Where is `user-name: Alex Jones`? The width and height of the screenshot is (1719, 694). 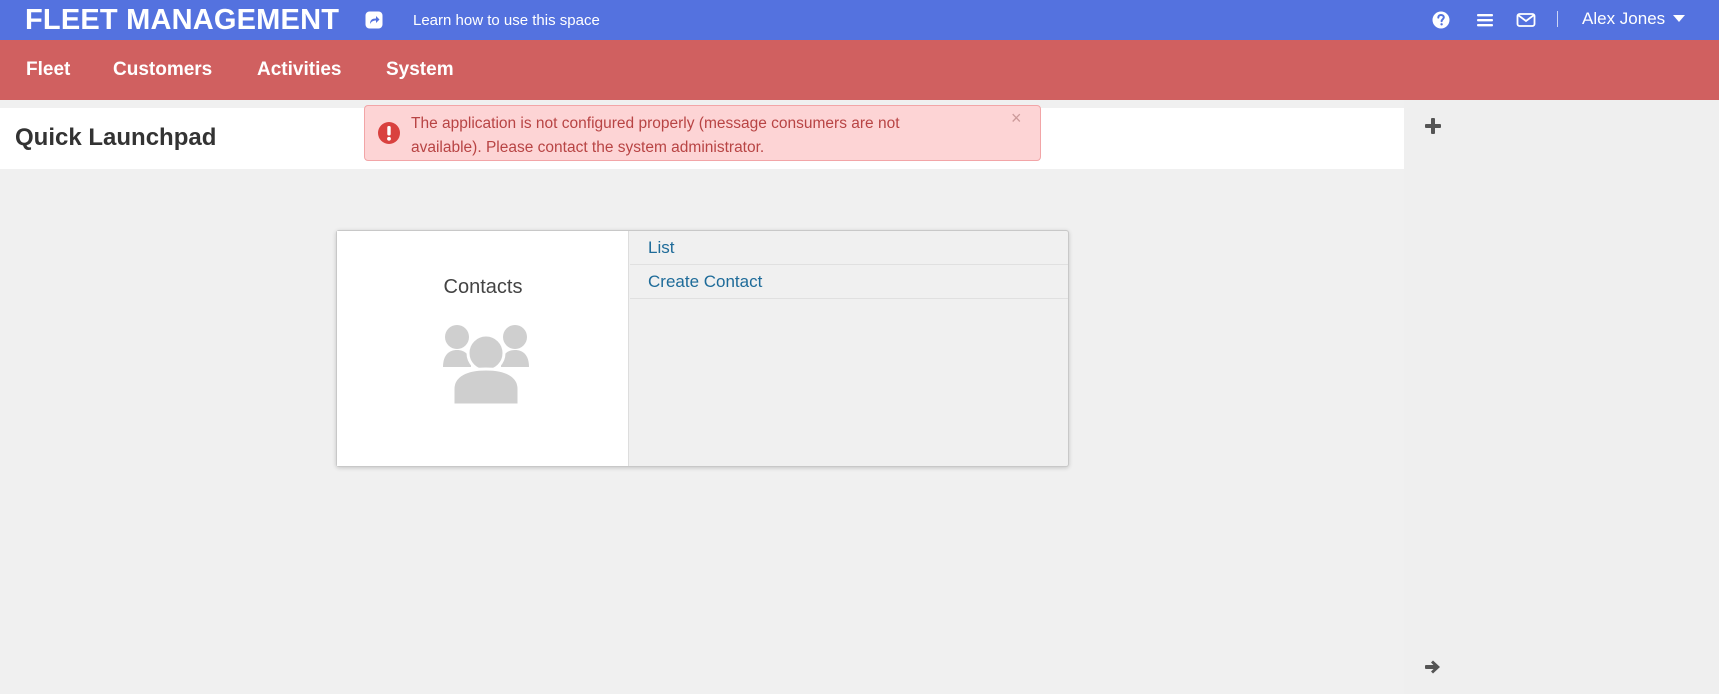
user-name: Alex Jones is located at coordinates (1624, 18).